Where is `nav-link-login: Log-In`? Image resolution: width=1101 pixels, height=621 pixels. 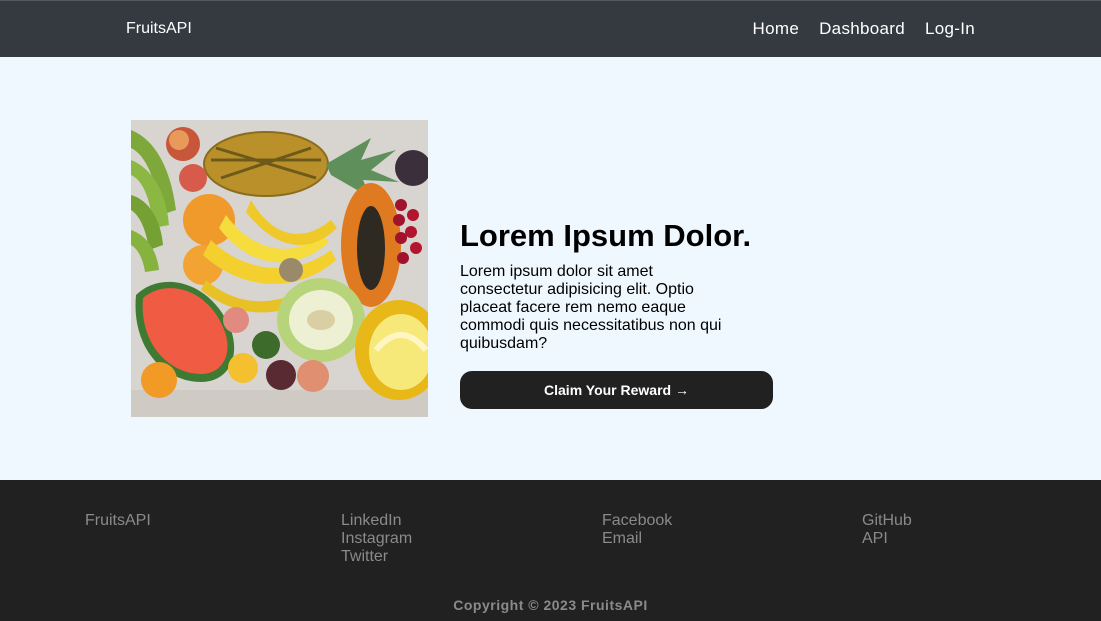 nav-link-login: Log-In is located at coordinates (950, 29).